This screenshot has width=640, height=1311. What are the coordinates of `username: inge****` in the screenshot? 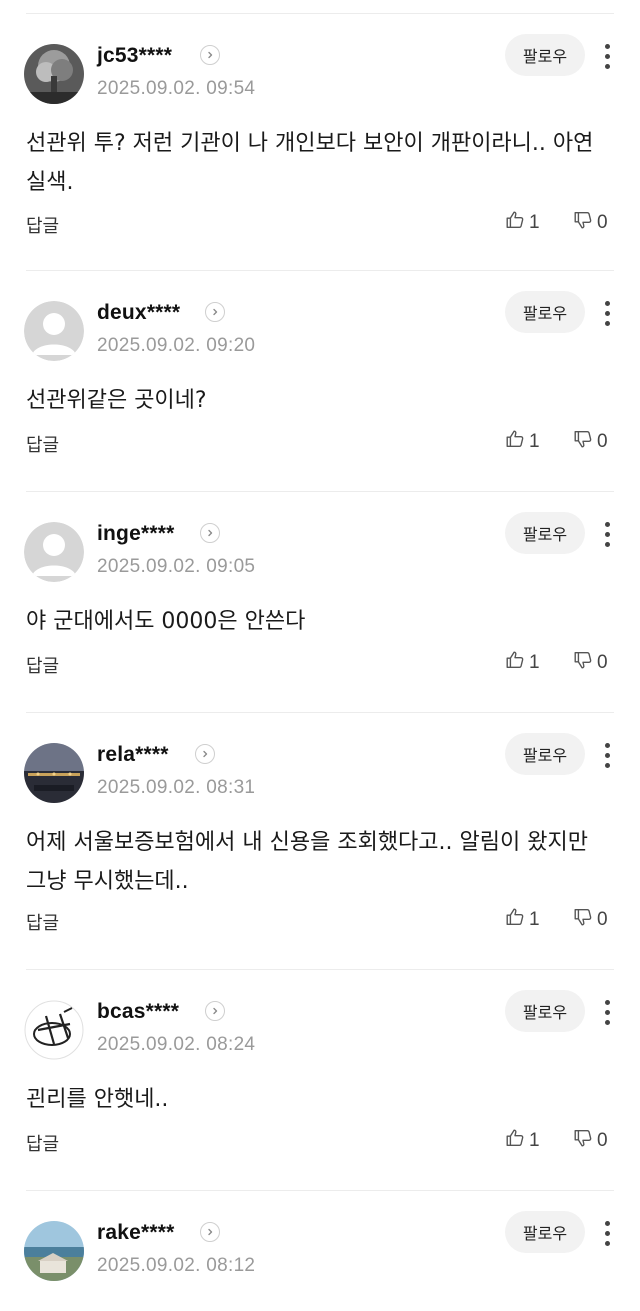 It's located at (135, 534).